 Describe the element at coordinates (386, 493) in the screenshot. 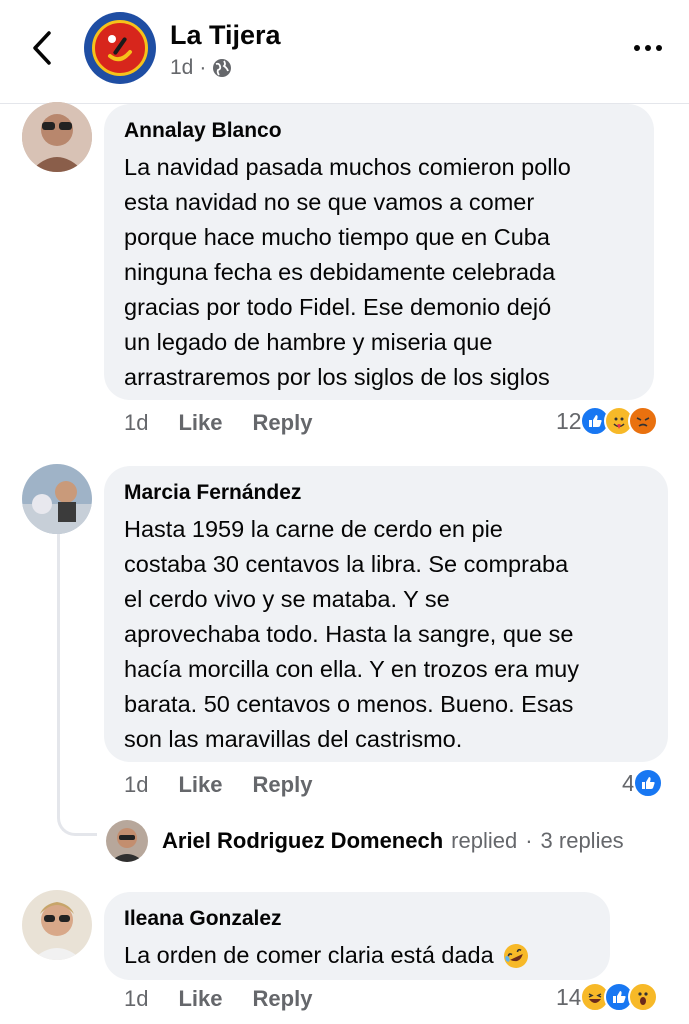

I see `comment-author: Marcia Fernández` at that location.